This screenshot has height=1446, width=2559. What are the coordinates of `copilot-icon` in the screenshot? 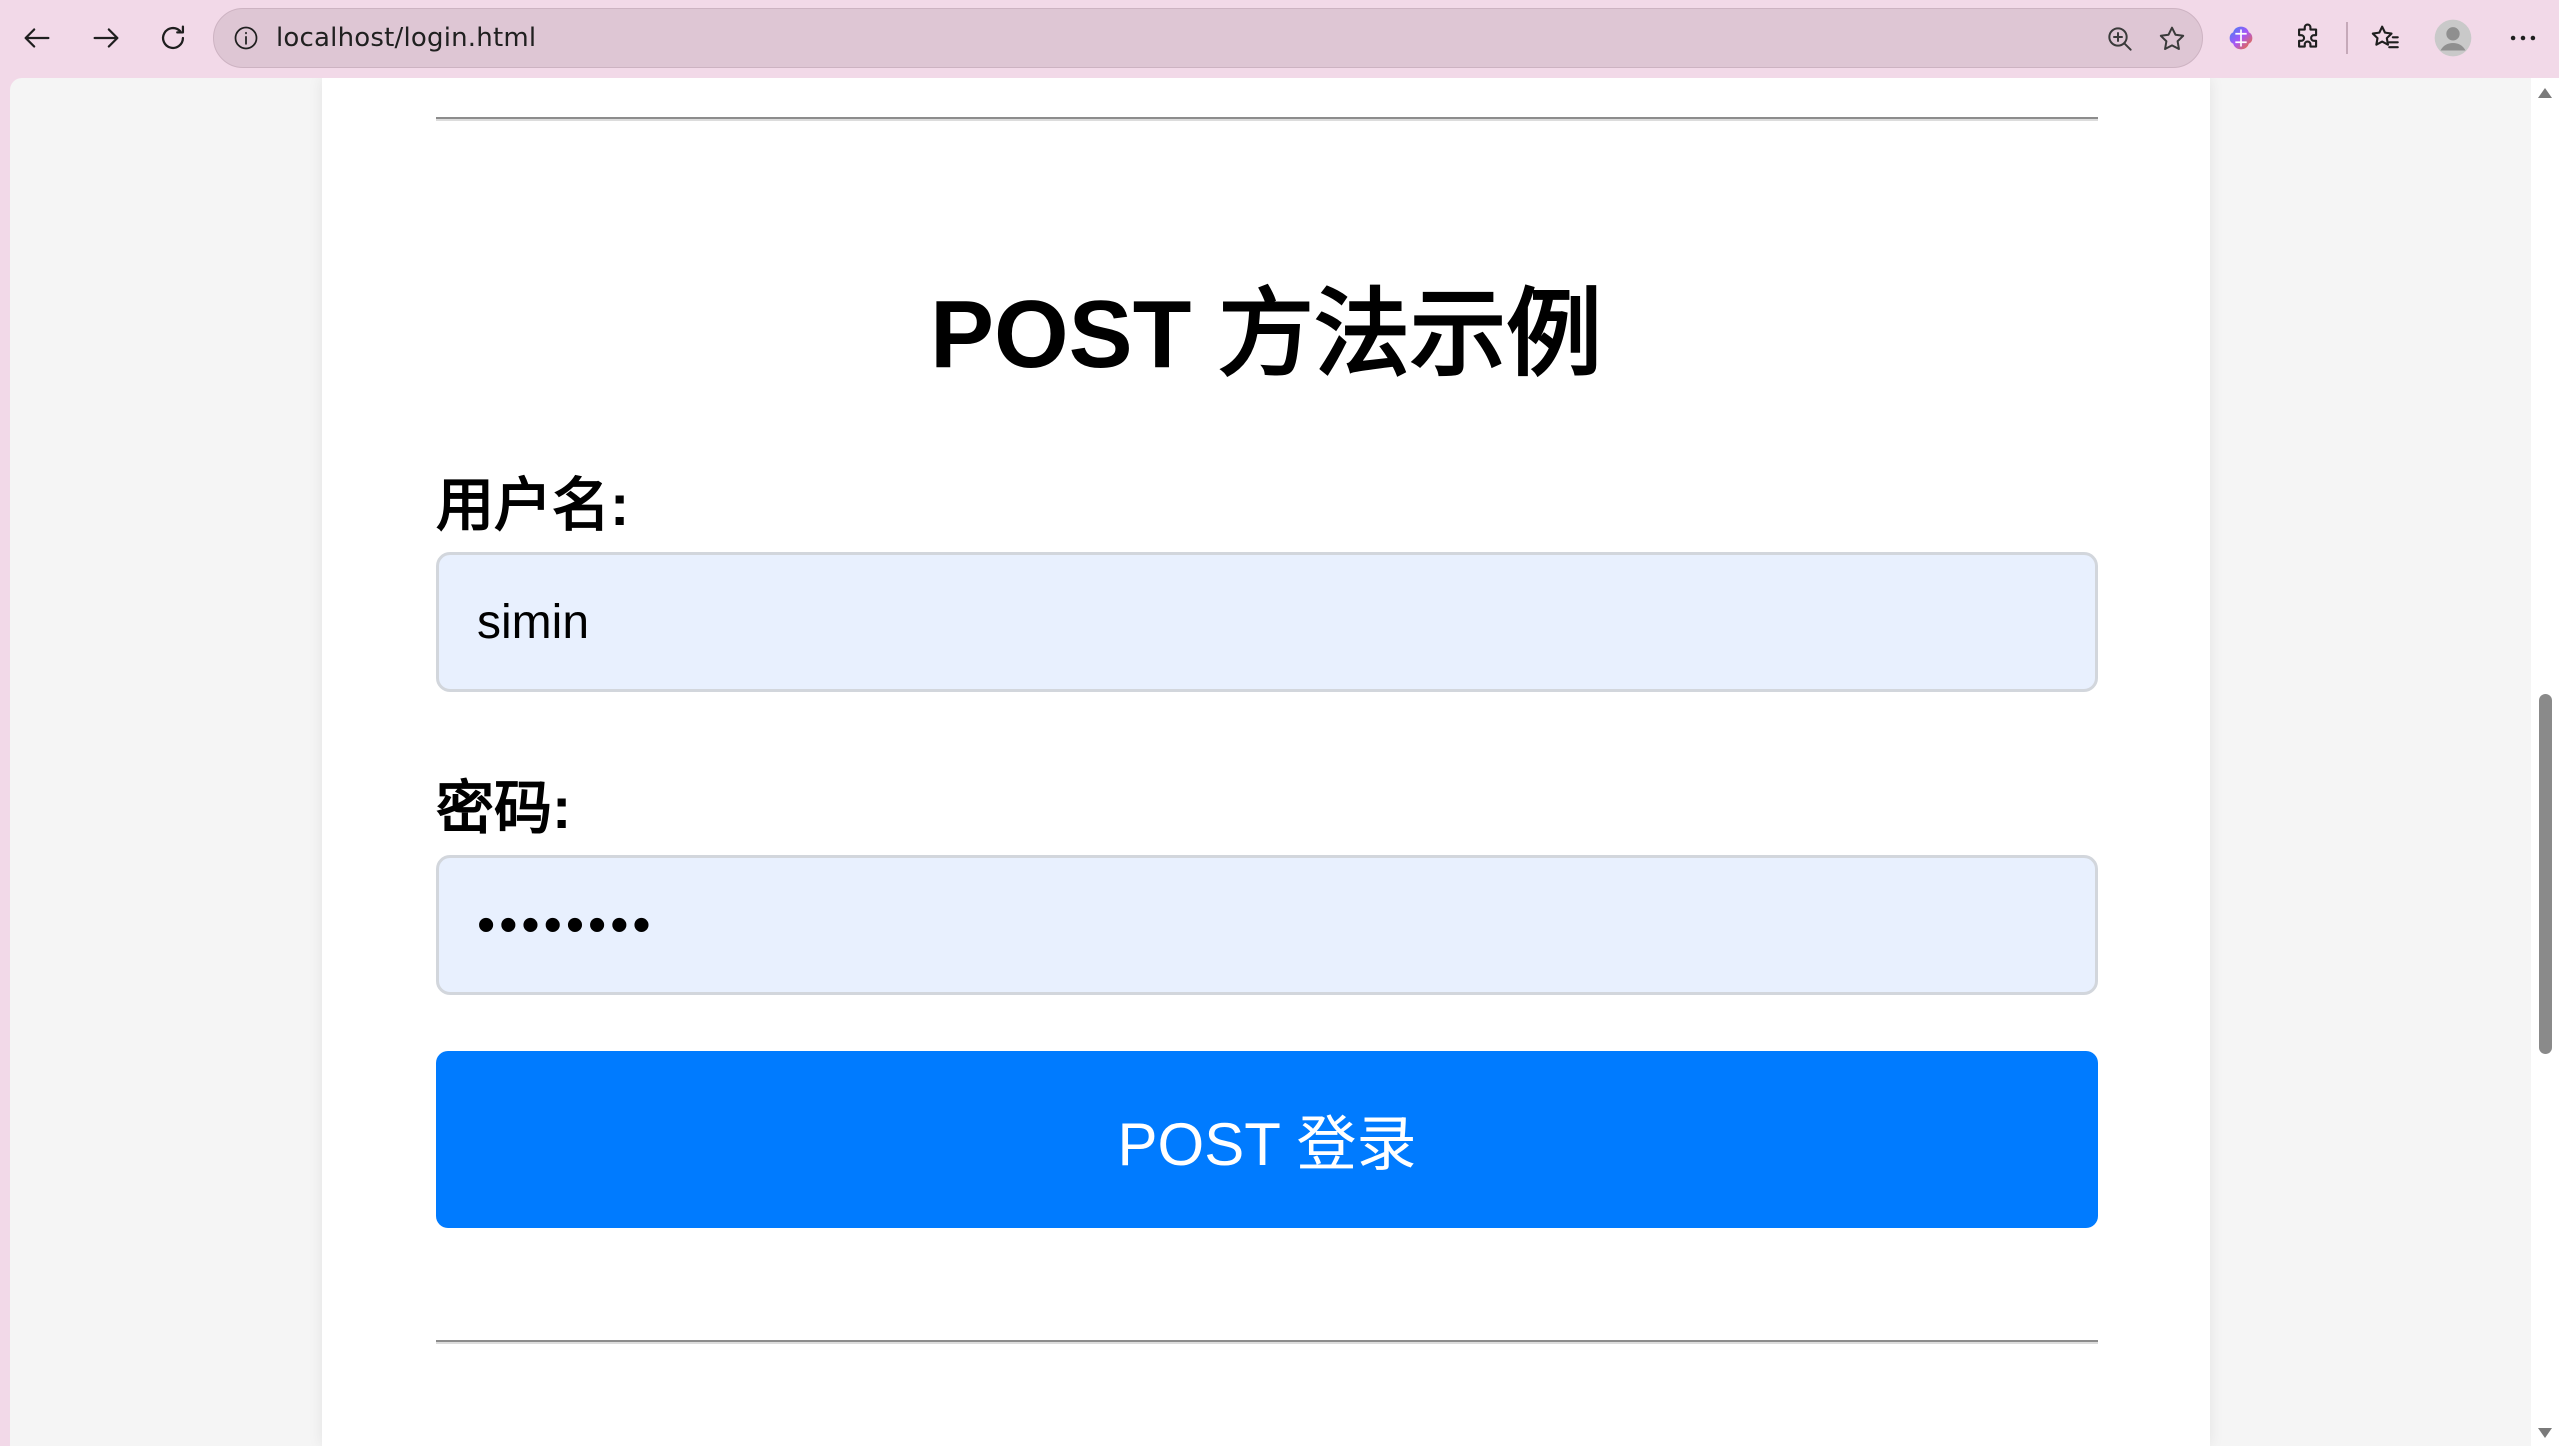 It's located at (2241, 38).